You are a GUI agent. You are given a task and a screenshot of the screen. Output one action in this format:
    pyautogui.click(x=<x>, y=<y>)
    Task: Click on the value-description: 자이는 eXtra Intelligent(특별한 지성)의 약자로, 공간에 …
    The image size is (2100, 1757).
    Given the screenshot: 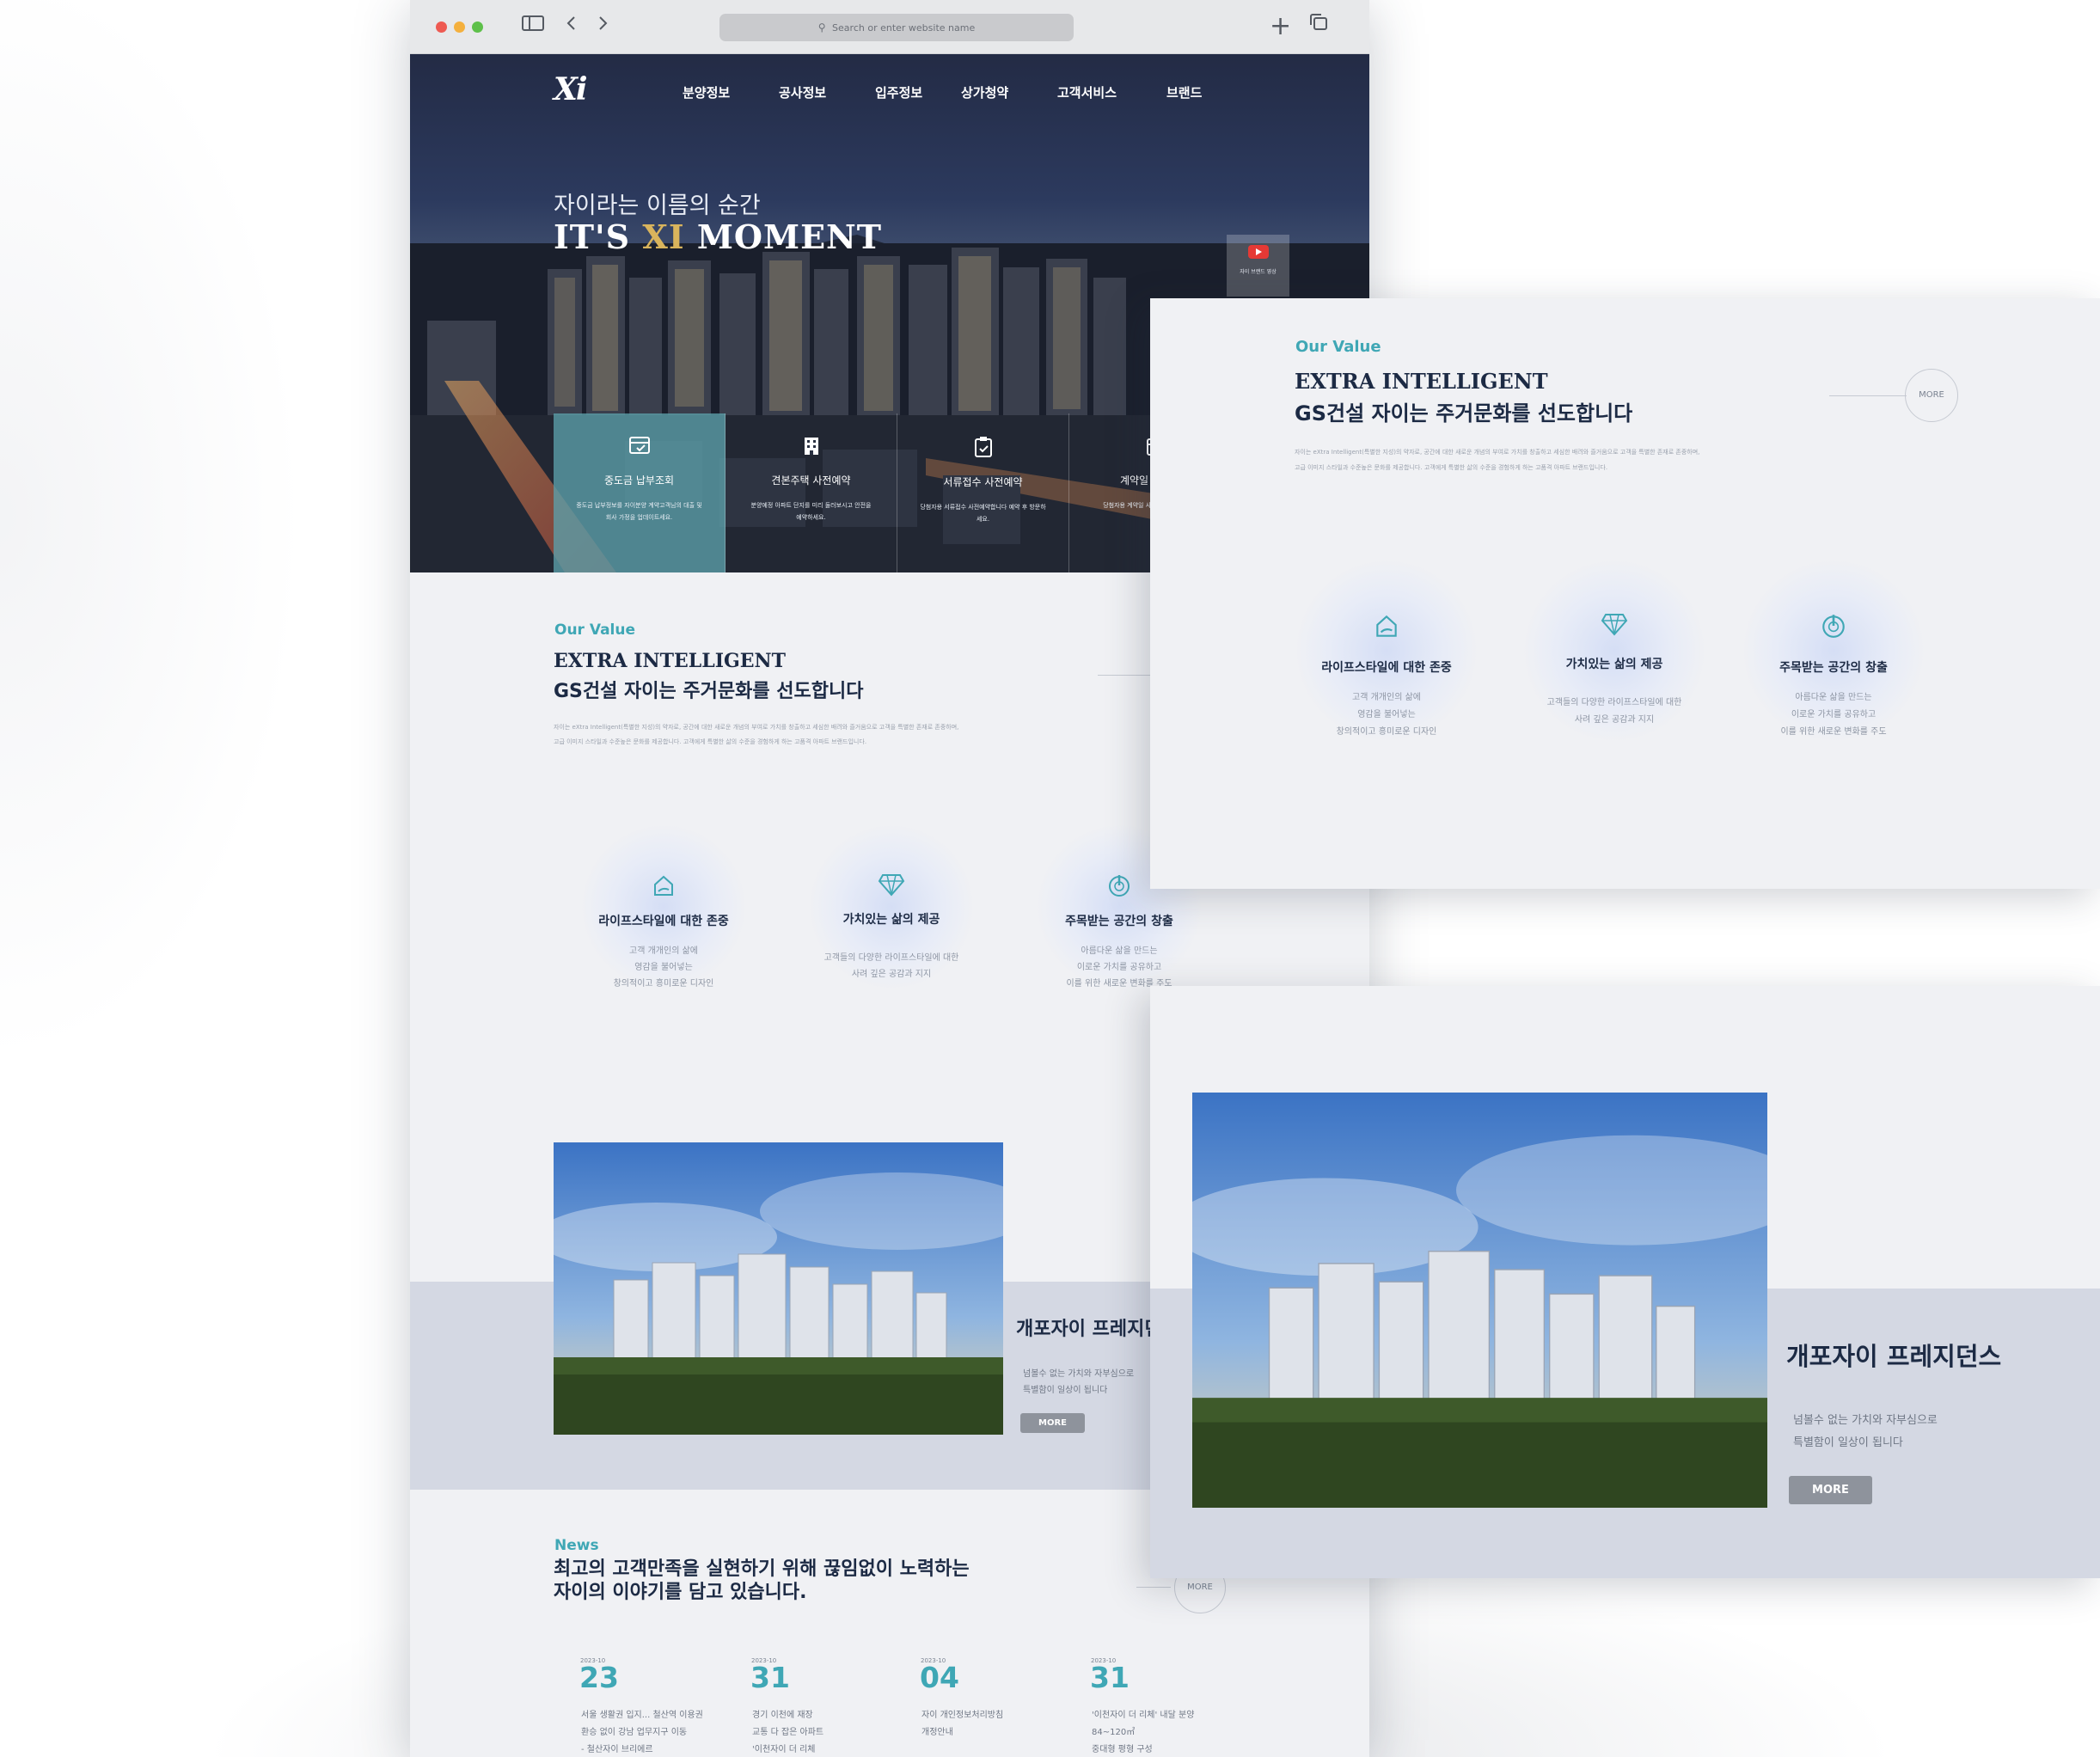 What is the action you would take?
    pyautogui.click(x=794, y=735)
    